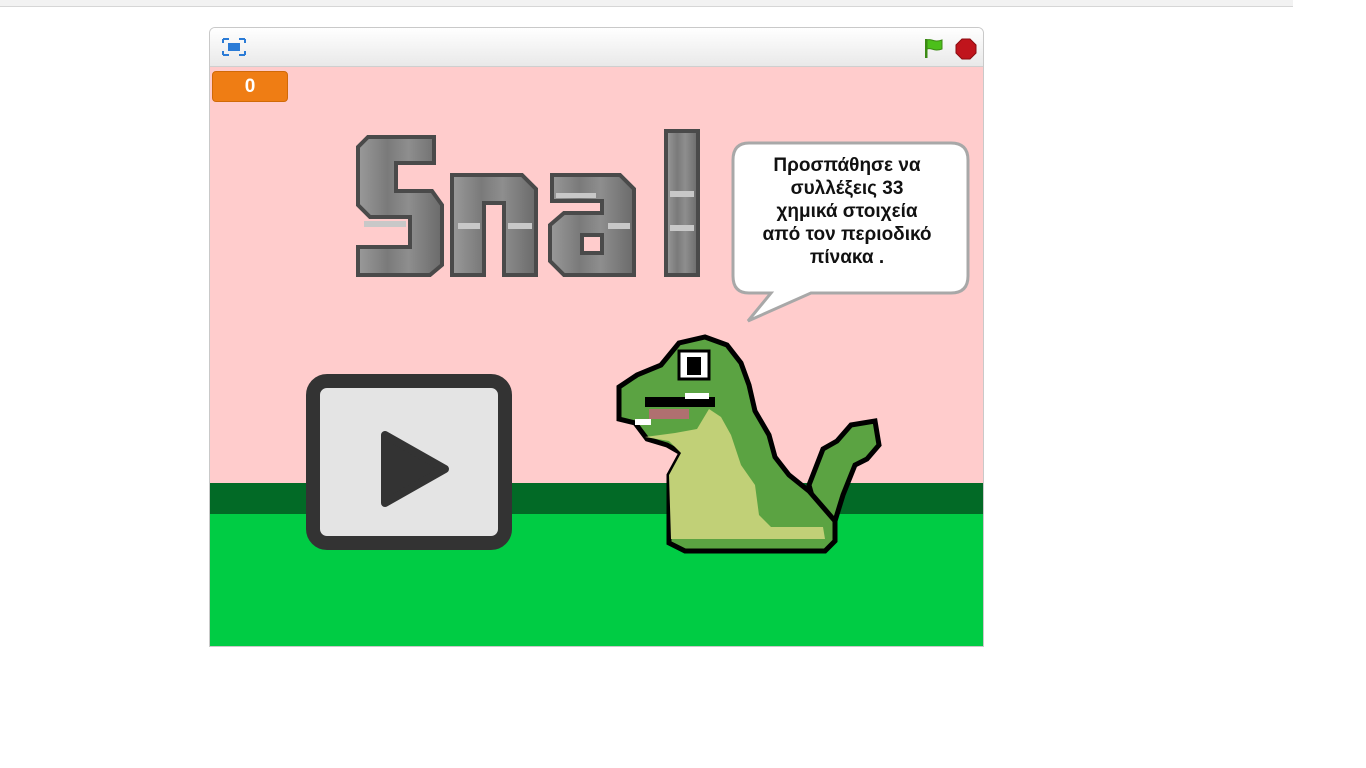 The height and width of the screenshot is (768, 1366). I want to click on green-flag-icon, so click(934, 48).